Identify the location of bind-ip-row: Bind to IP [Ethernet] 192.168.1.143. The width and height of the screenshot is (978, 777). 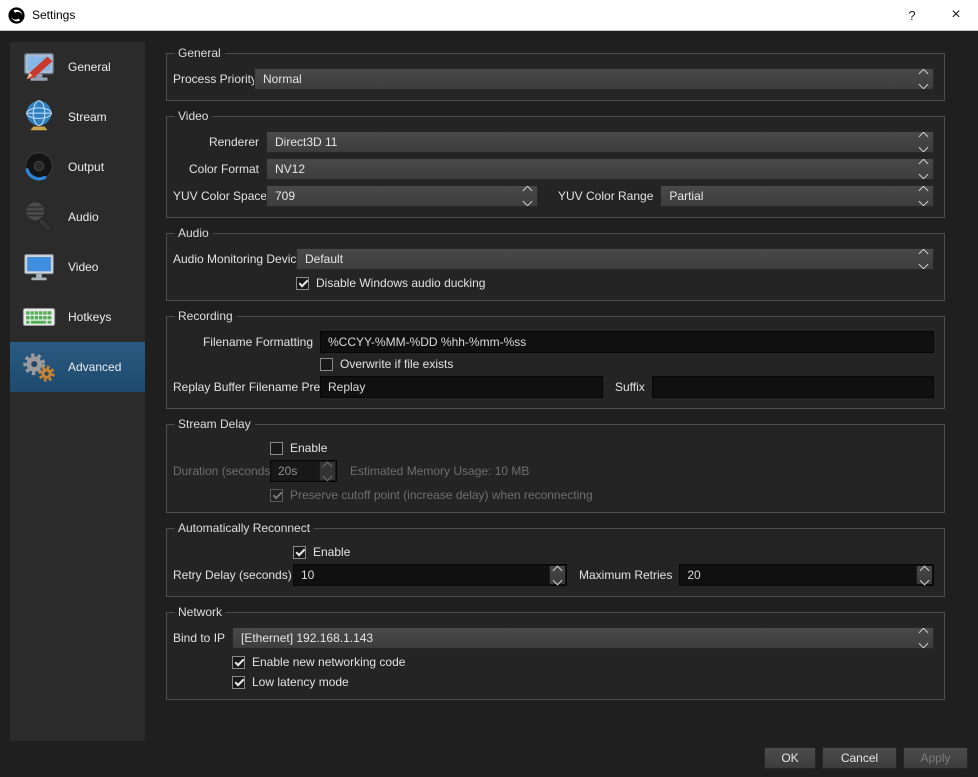
(553, 638).